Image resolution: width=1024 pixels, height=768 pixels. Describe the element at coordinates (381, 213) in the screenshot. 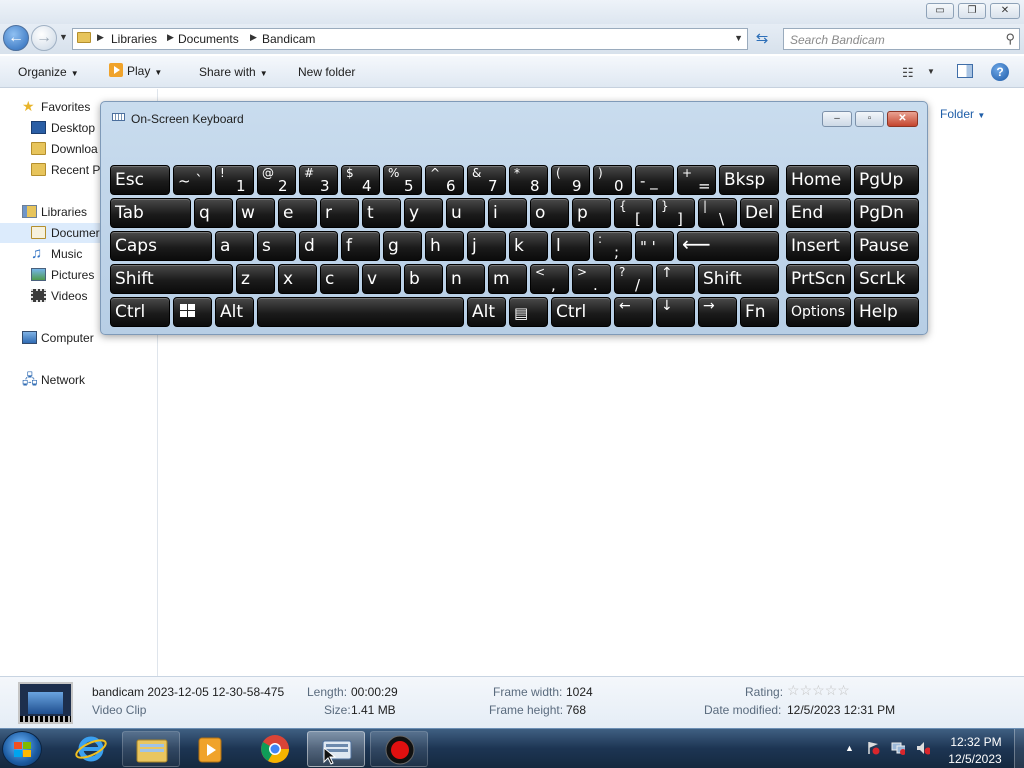

I see `key-t: t` at that location.